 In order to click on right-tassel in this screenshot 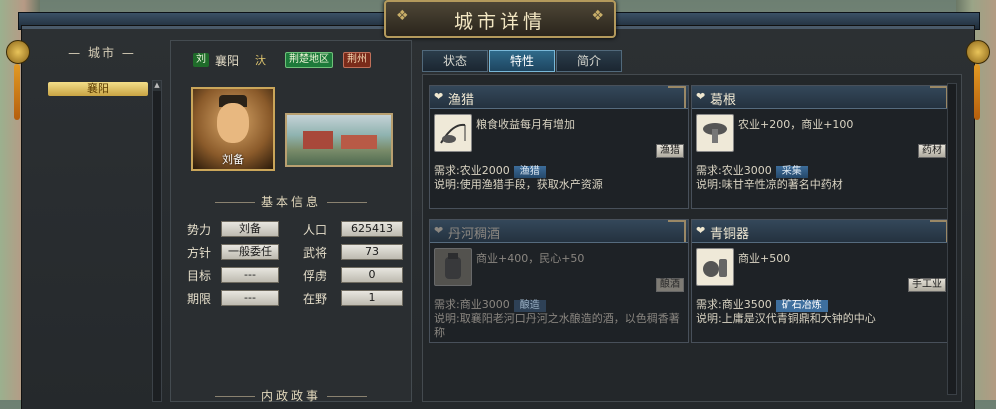, I will do `click(977, 92)`.